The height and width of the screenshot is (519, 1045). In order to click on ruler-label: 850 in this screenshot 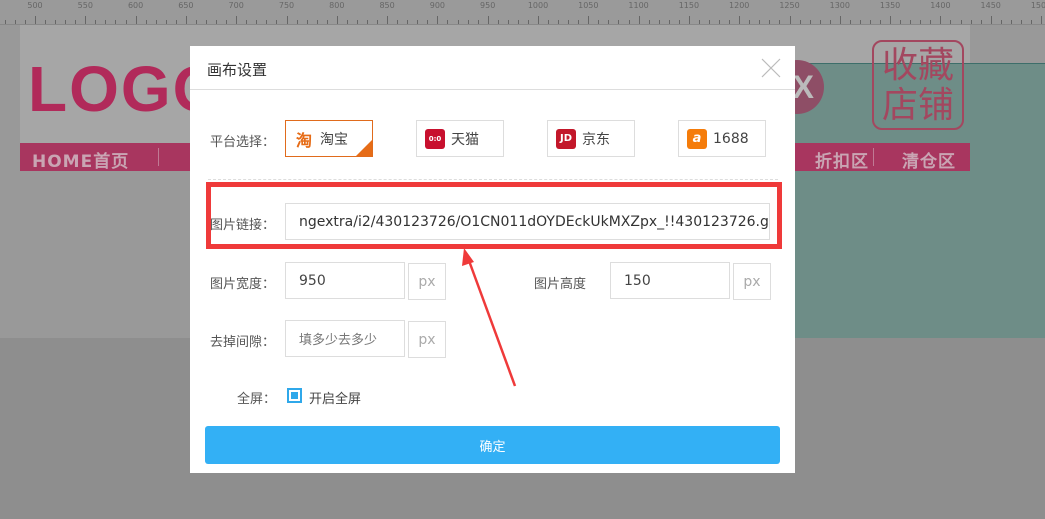, I will do `click(387, 5)`.